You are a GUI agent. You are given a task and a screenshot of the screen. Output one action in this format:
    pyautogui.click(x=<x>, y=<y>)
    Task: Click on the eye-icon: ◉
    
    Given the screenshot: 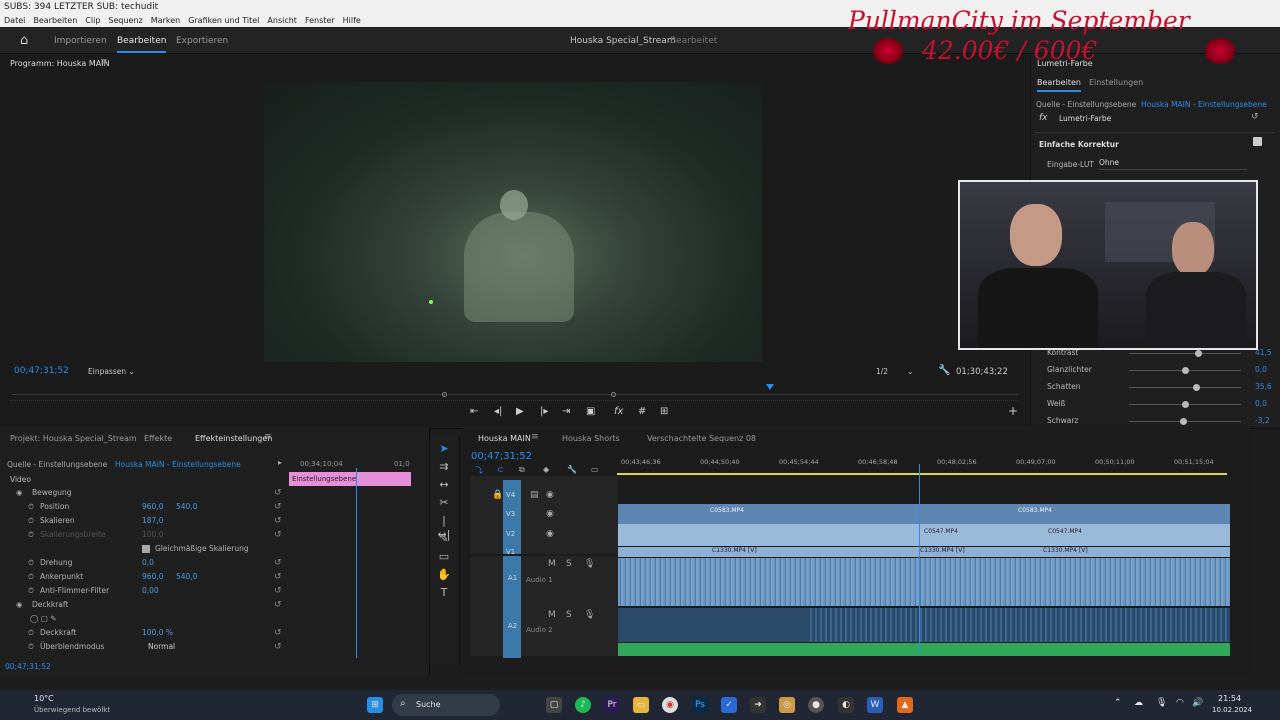 What is the action you would take?
    pyautogui.click(x=550, y=514)
    